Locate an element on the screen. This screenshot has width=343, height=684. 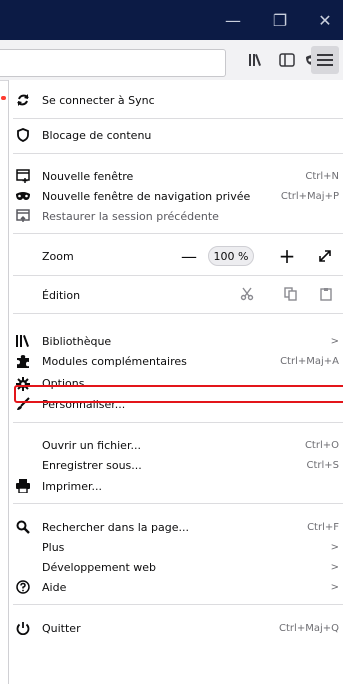
menu-item-restore-session: Restaurer la session précédente is located at coordinates (176, 216).